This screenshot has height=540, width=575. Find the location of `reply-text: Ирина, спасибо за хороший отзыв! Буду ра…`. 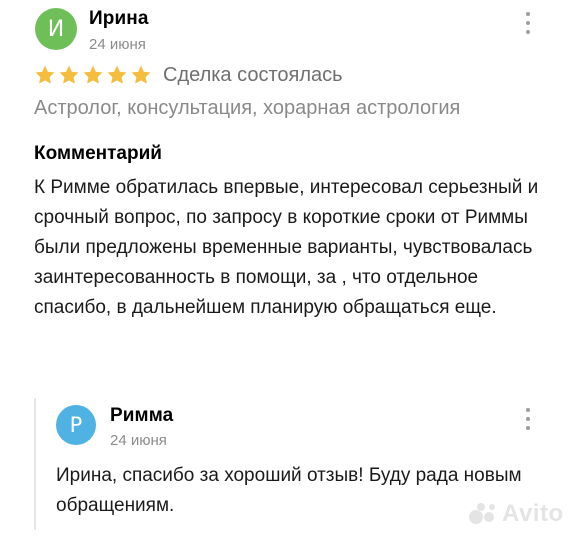

reply-text: Ирина, спасибо за хороший отзыв! Буду ра… is located at coordinates (289, 490).